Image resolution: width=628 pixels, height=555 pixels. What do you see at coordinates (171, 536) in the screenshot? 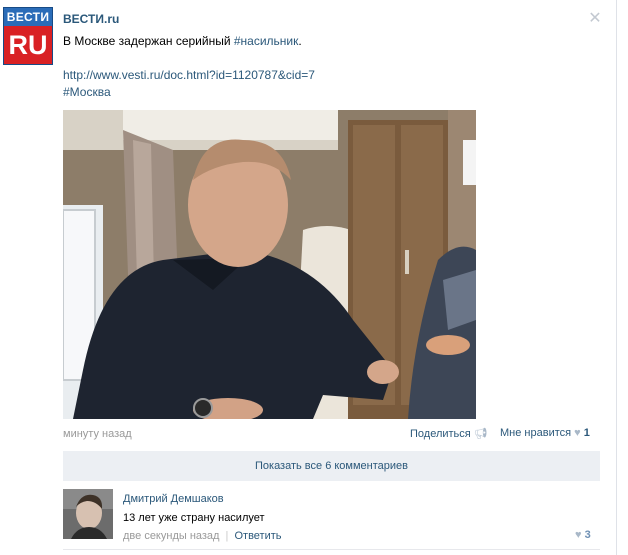
I see `comment-time: две секунды назад` at bounding box center [171, 536].